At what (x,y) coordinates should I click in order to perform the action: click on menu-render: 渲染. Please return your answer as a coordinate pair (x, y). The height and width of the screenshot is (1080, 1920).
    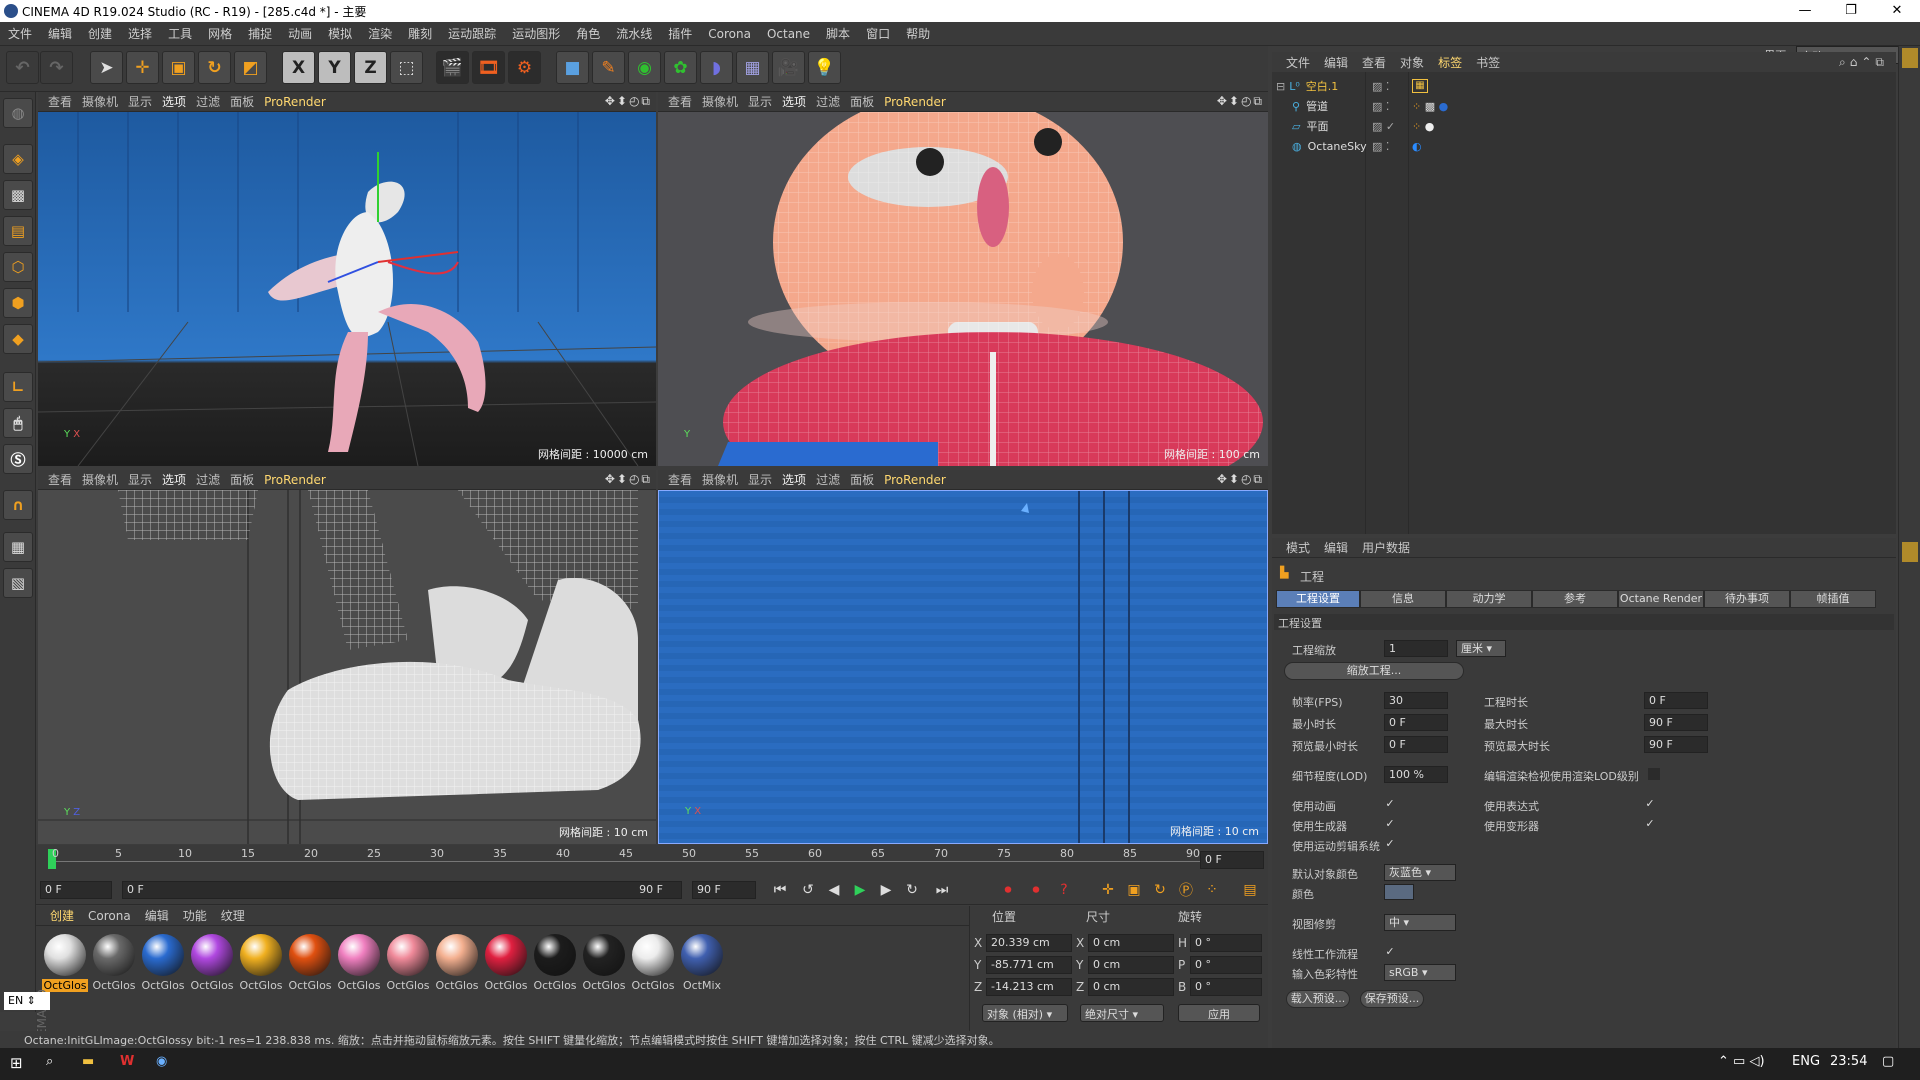
    Looking at the image, I should click on (380, 33).